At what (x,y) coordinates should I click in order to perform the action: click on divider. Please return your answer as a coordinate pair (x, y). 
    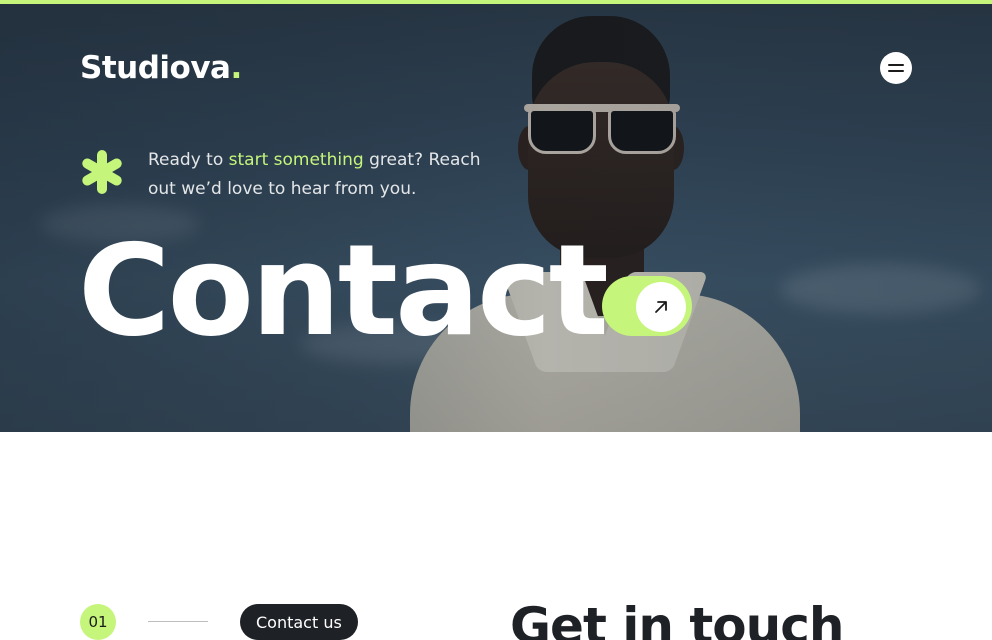
    Looking at the image, I should click on (178, 621).